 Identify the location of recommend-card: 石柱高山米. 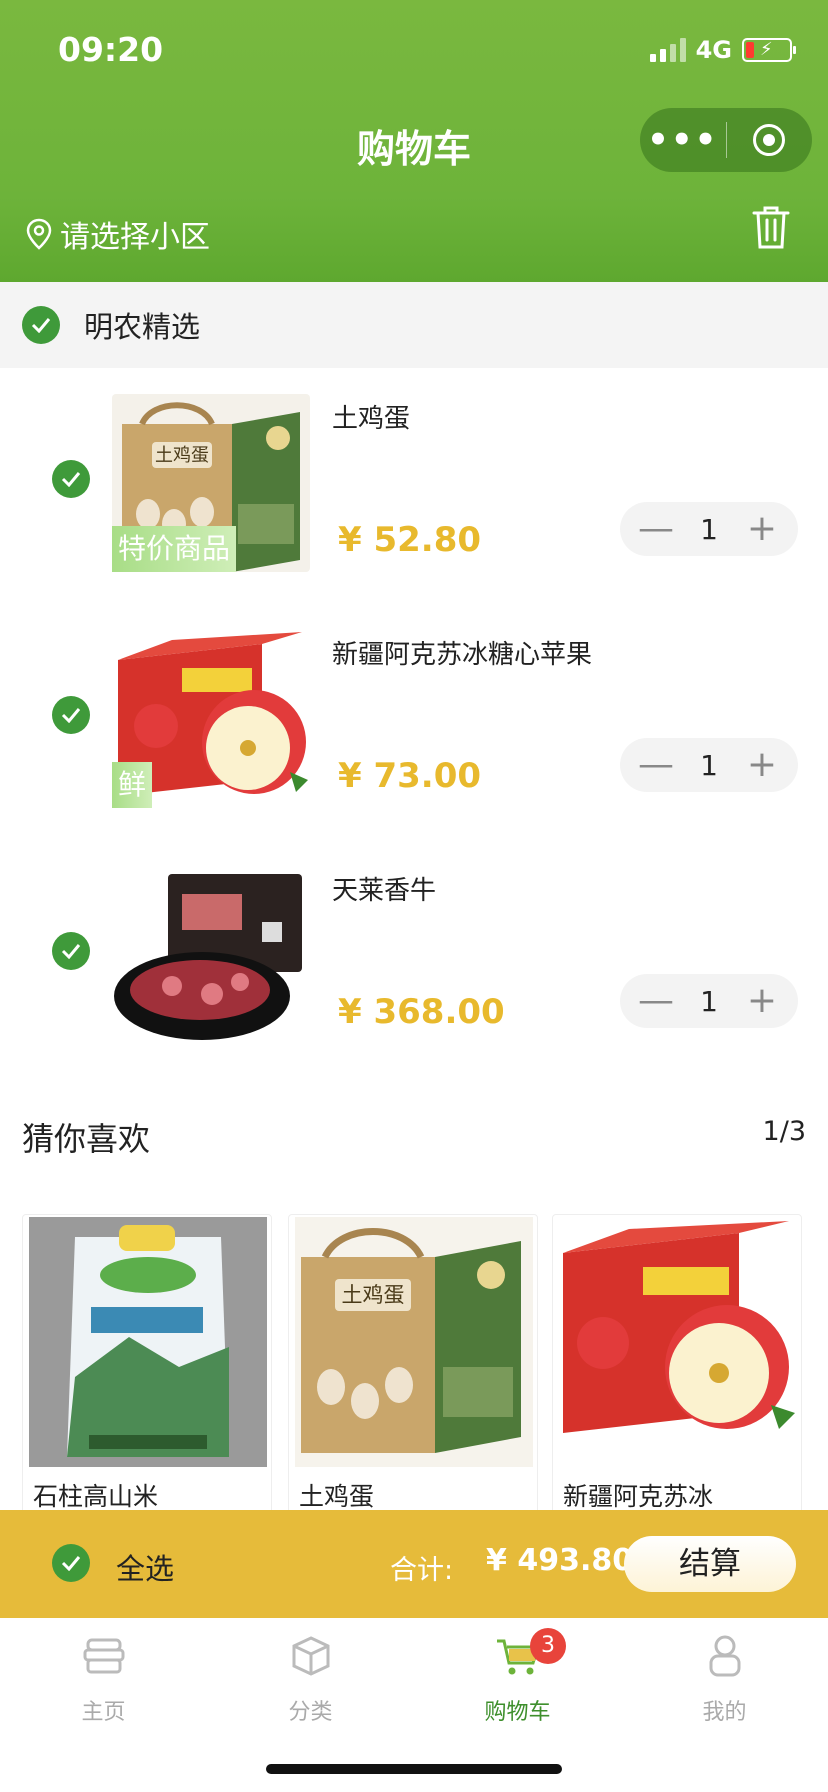
(147, 1364).